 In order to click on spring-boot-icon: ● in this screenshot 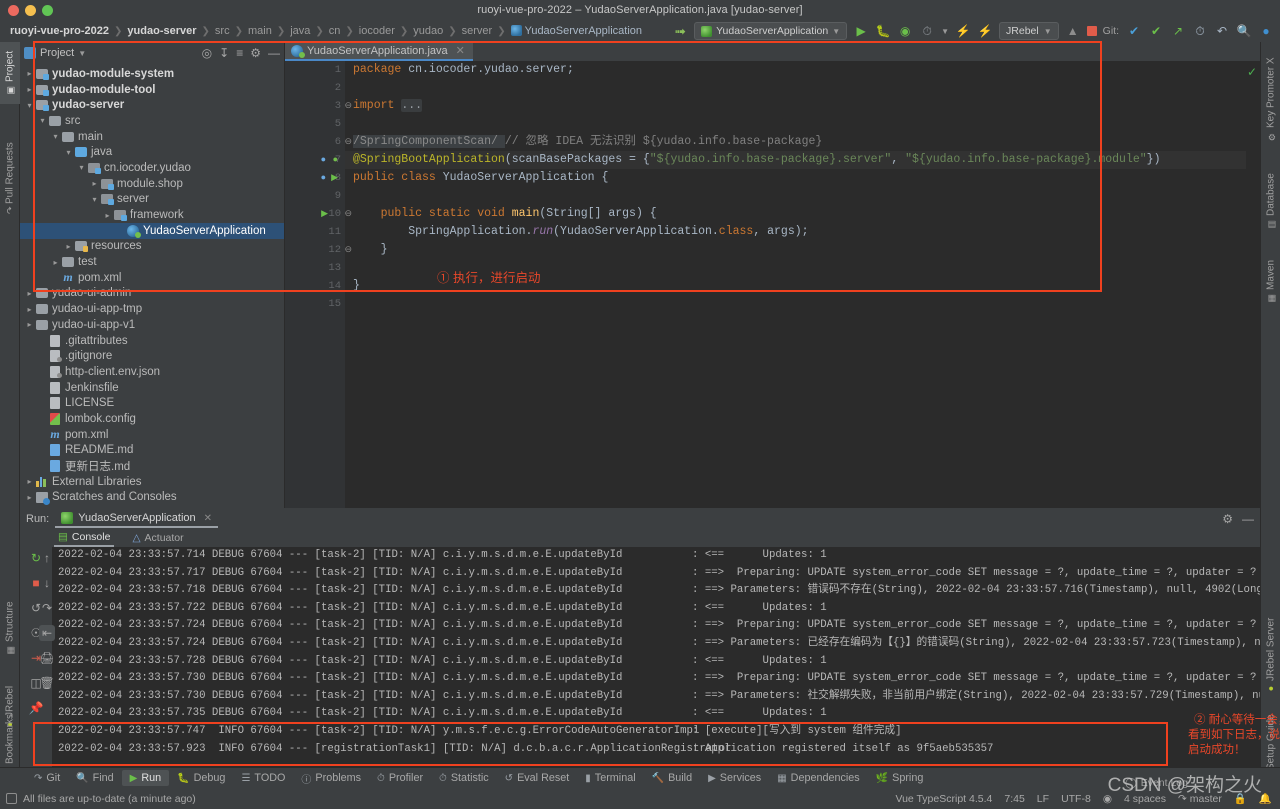, I will do `click(335, 160)`.